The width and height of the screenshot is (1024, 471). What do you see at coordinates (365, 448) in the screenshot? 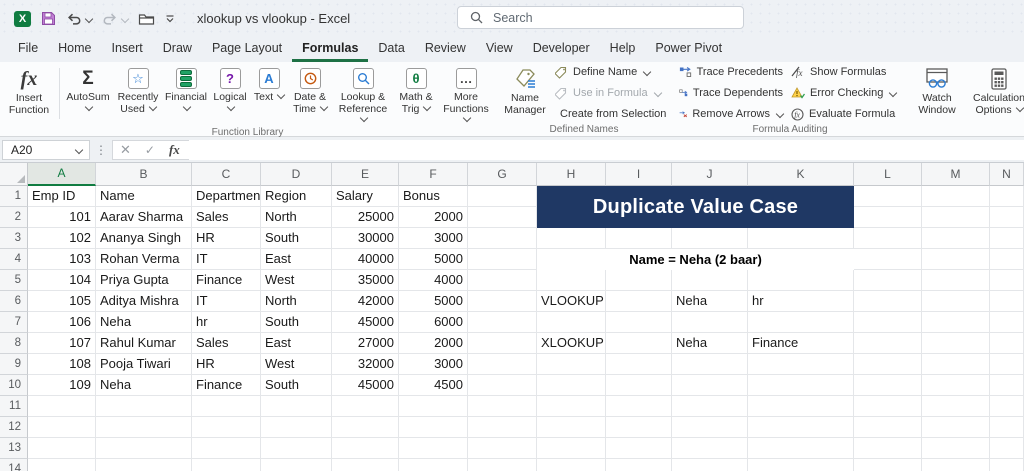
I see `cell-E13` at bounding box center [365, 448].